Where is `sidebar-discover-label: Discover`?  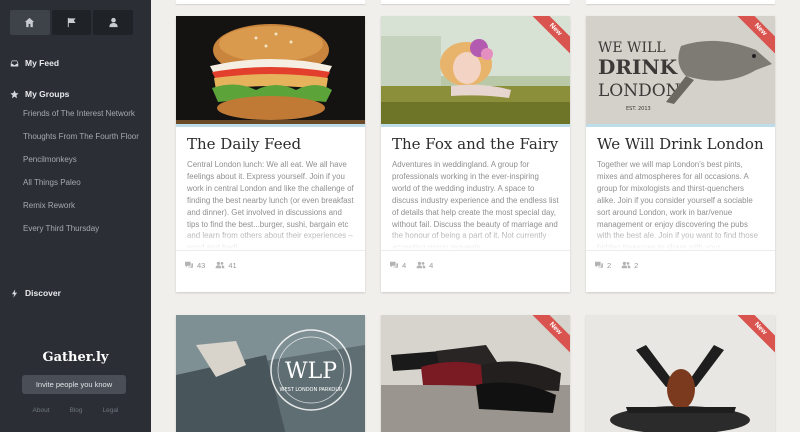
sidebar-discover-label: Discover is located at coordinates (43, 293).